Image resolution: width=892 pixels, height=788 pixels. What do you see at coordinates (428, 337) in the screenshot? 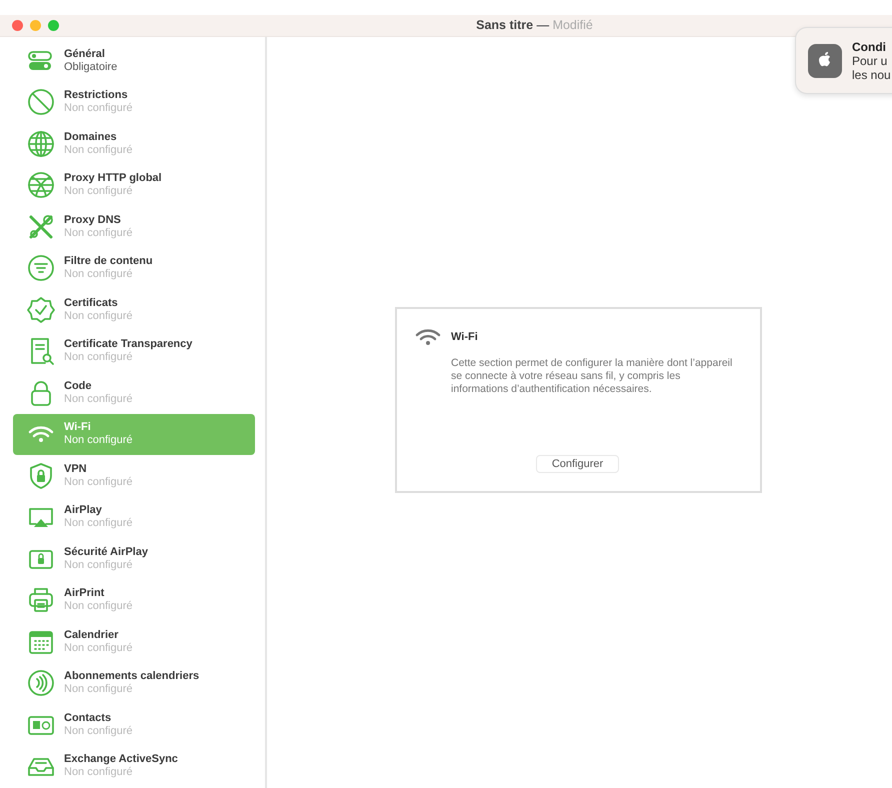
I see `wifi-icon` at bounding box center [428, 337].